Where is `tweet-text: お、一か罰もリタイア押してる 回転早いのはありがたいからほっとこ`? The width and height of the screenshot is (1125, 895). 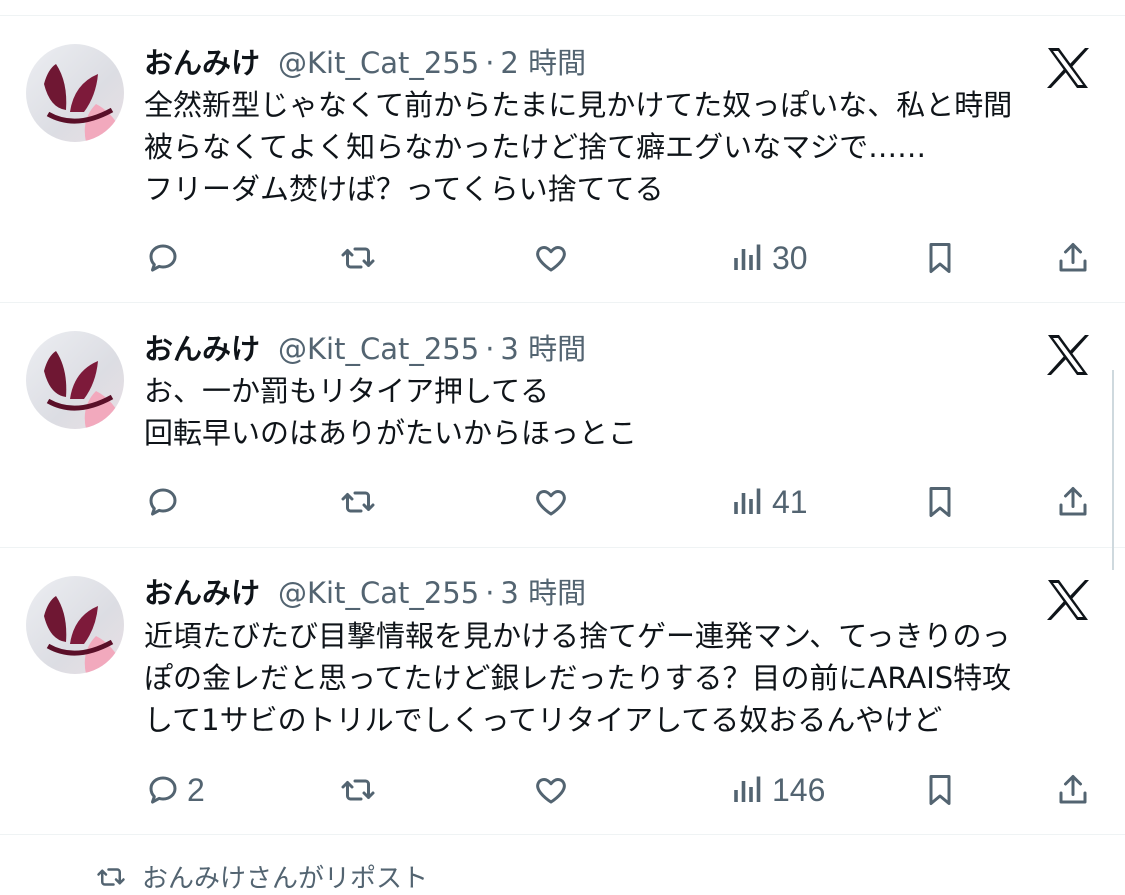
tweet-text: お、一か罰もリタイア押してる 回転早いのはありがたいからほっとこ is located at coordinates (619, 412).